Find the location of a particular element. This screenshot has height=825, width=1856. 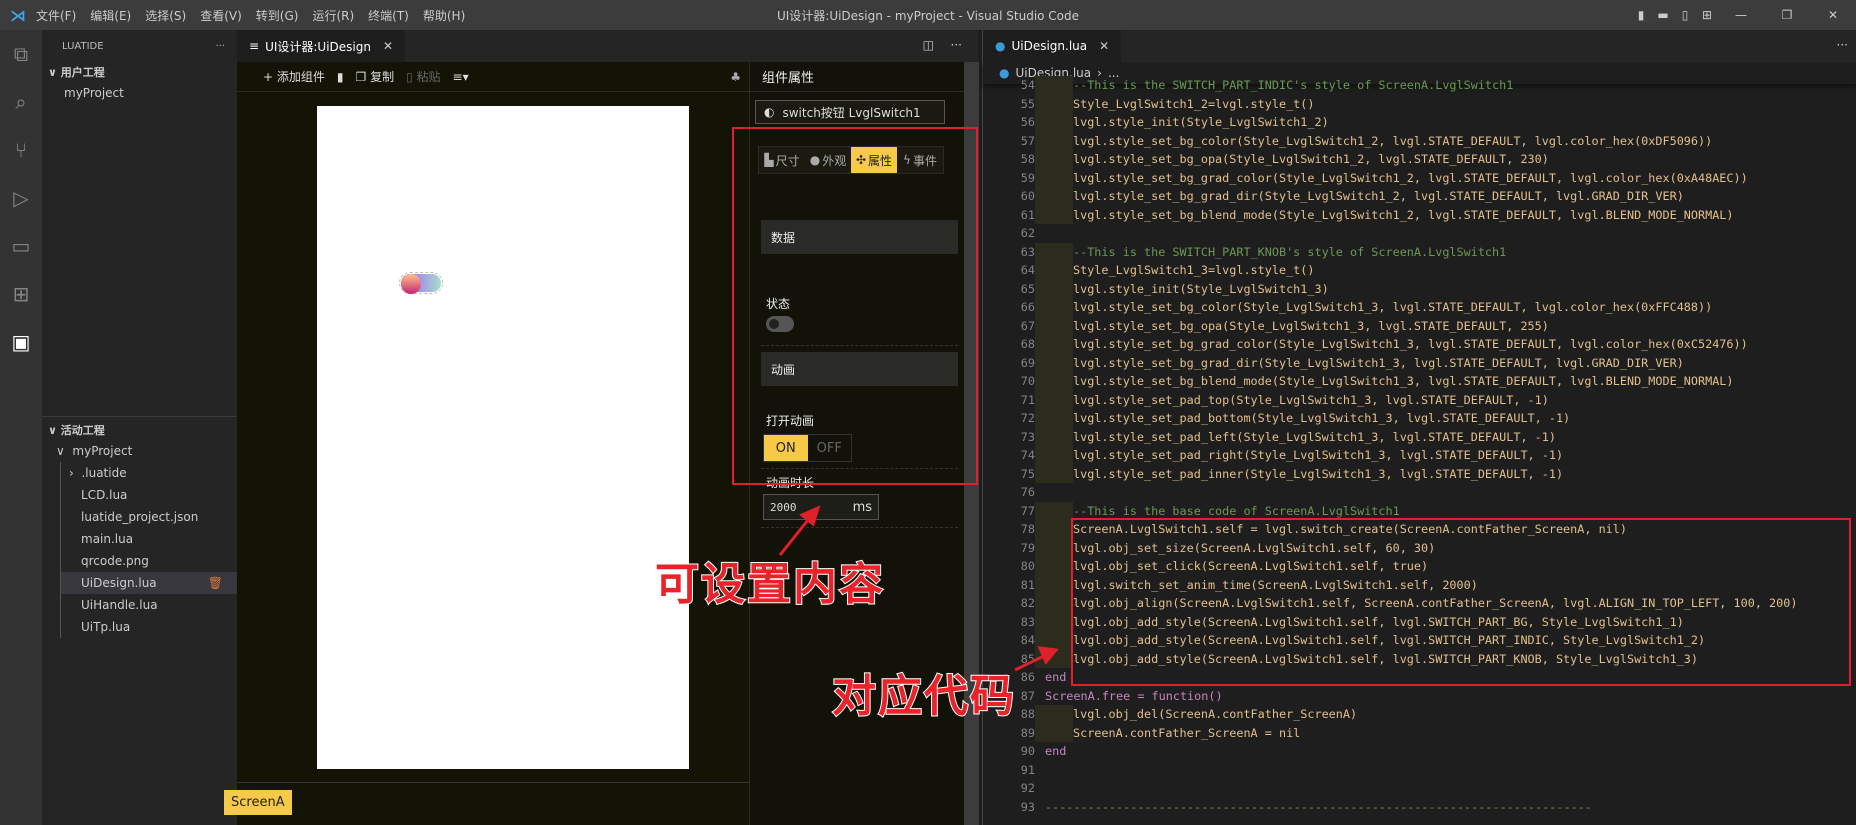

file-item: UiTp.lua is located at coordinates (149, 627).